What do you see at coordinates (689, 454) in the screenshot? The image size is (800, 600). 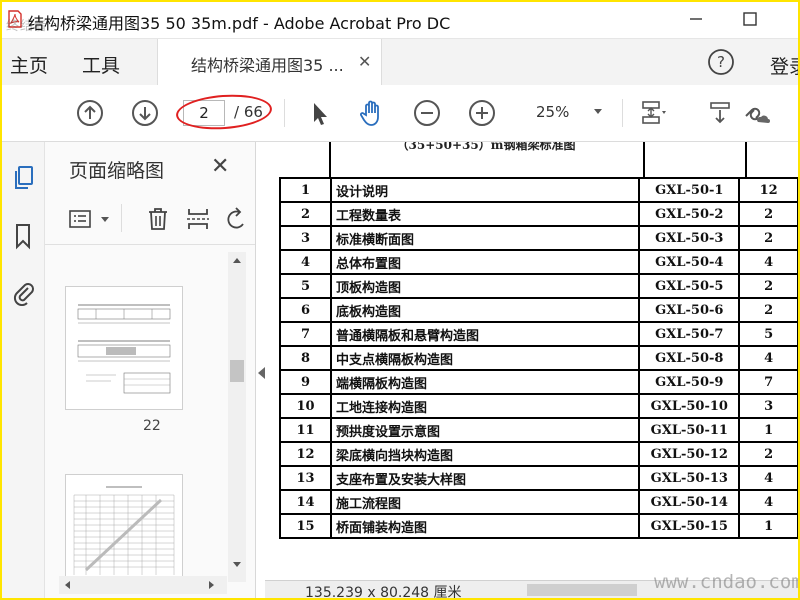 I see `drawing-code: GXL-50-12` at bounding box center [689, 454].